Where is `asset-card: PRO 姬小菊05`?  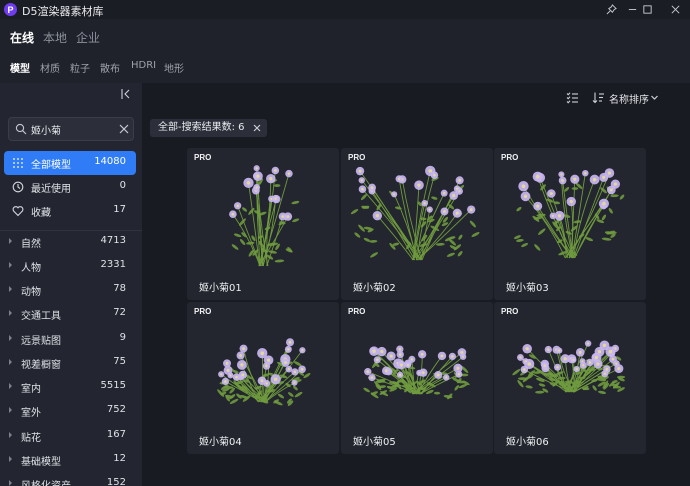
asset-card: PRO 姬小菊05 is located at coordinates (417, 378).